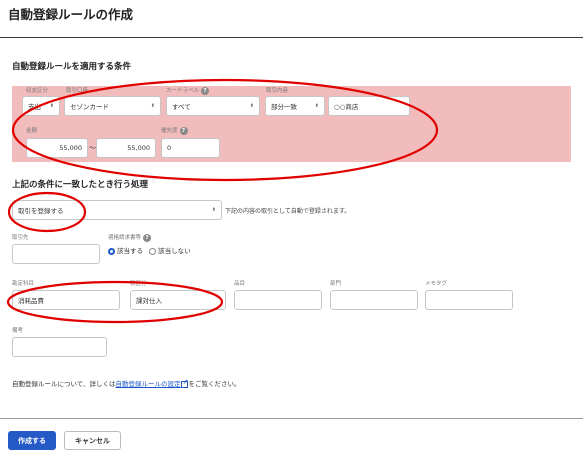 The image size is (583, 453). What do you see at coordinates (147, 384) in the screenshot?
I see `rule-settings-link: 自動登録ルールの設定` at bounding box center [147, 384].